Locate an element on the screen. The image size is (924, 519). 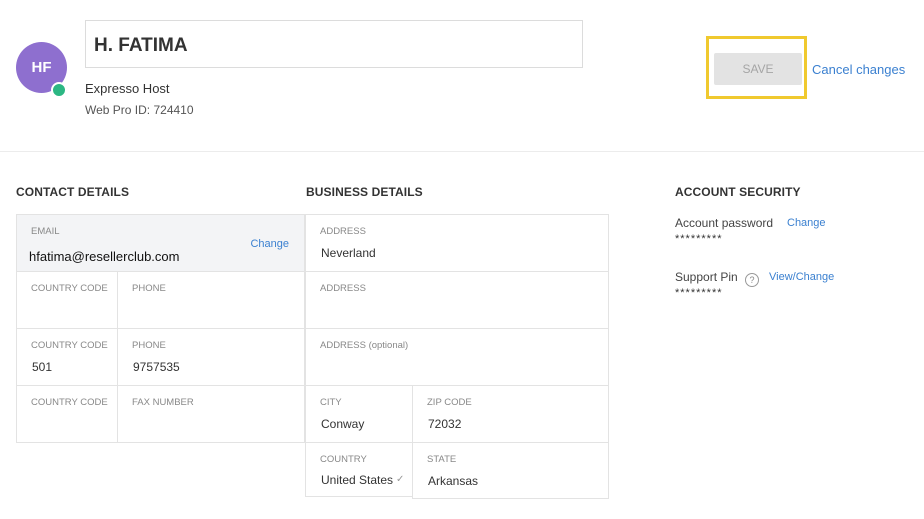
fax-country-code-field: COUNTRY CODE is located at coordinates (67, 414).